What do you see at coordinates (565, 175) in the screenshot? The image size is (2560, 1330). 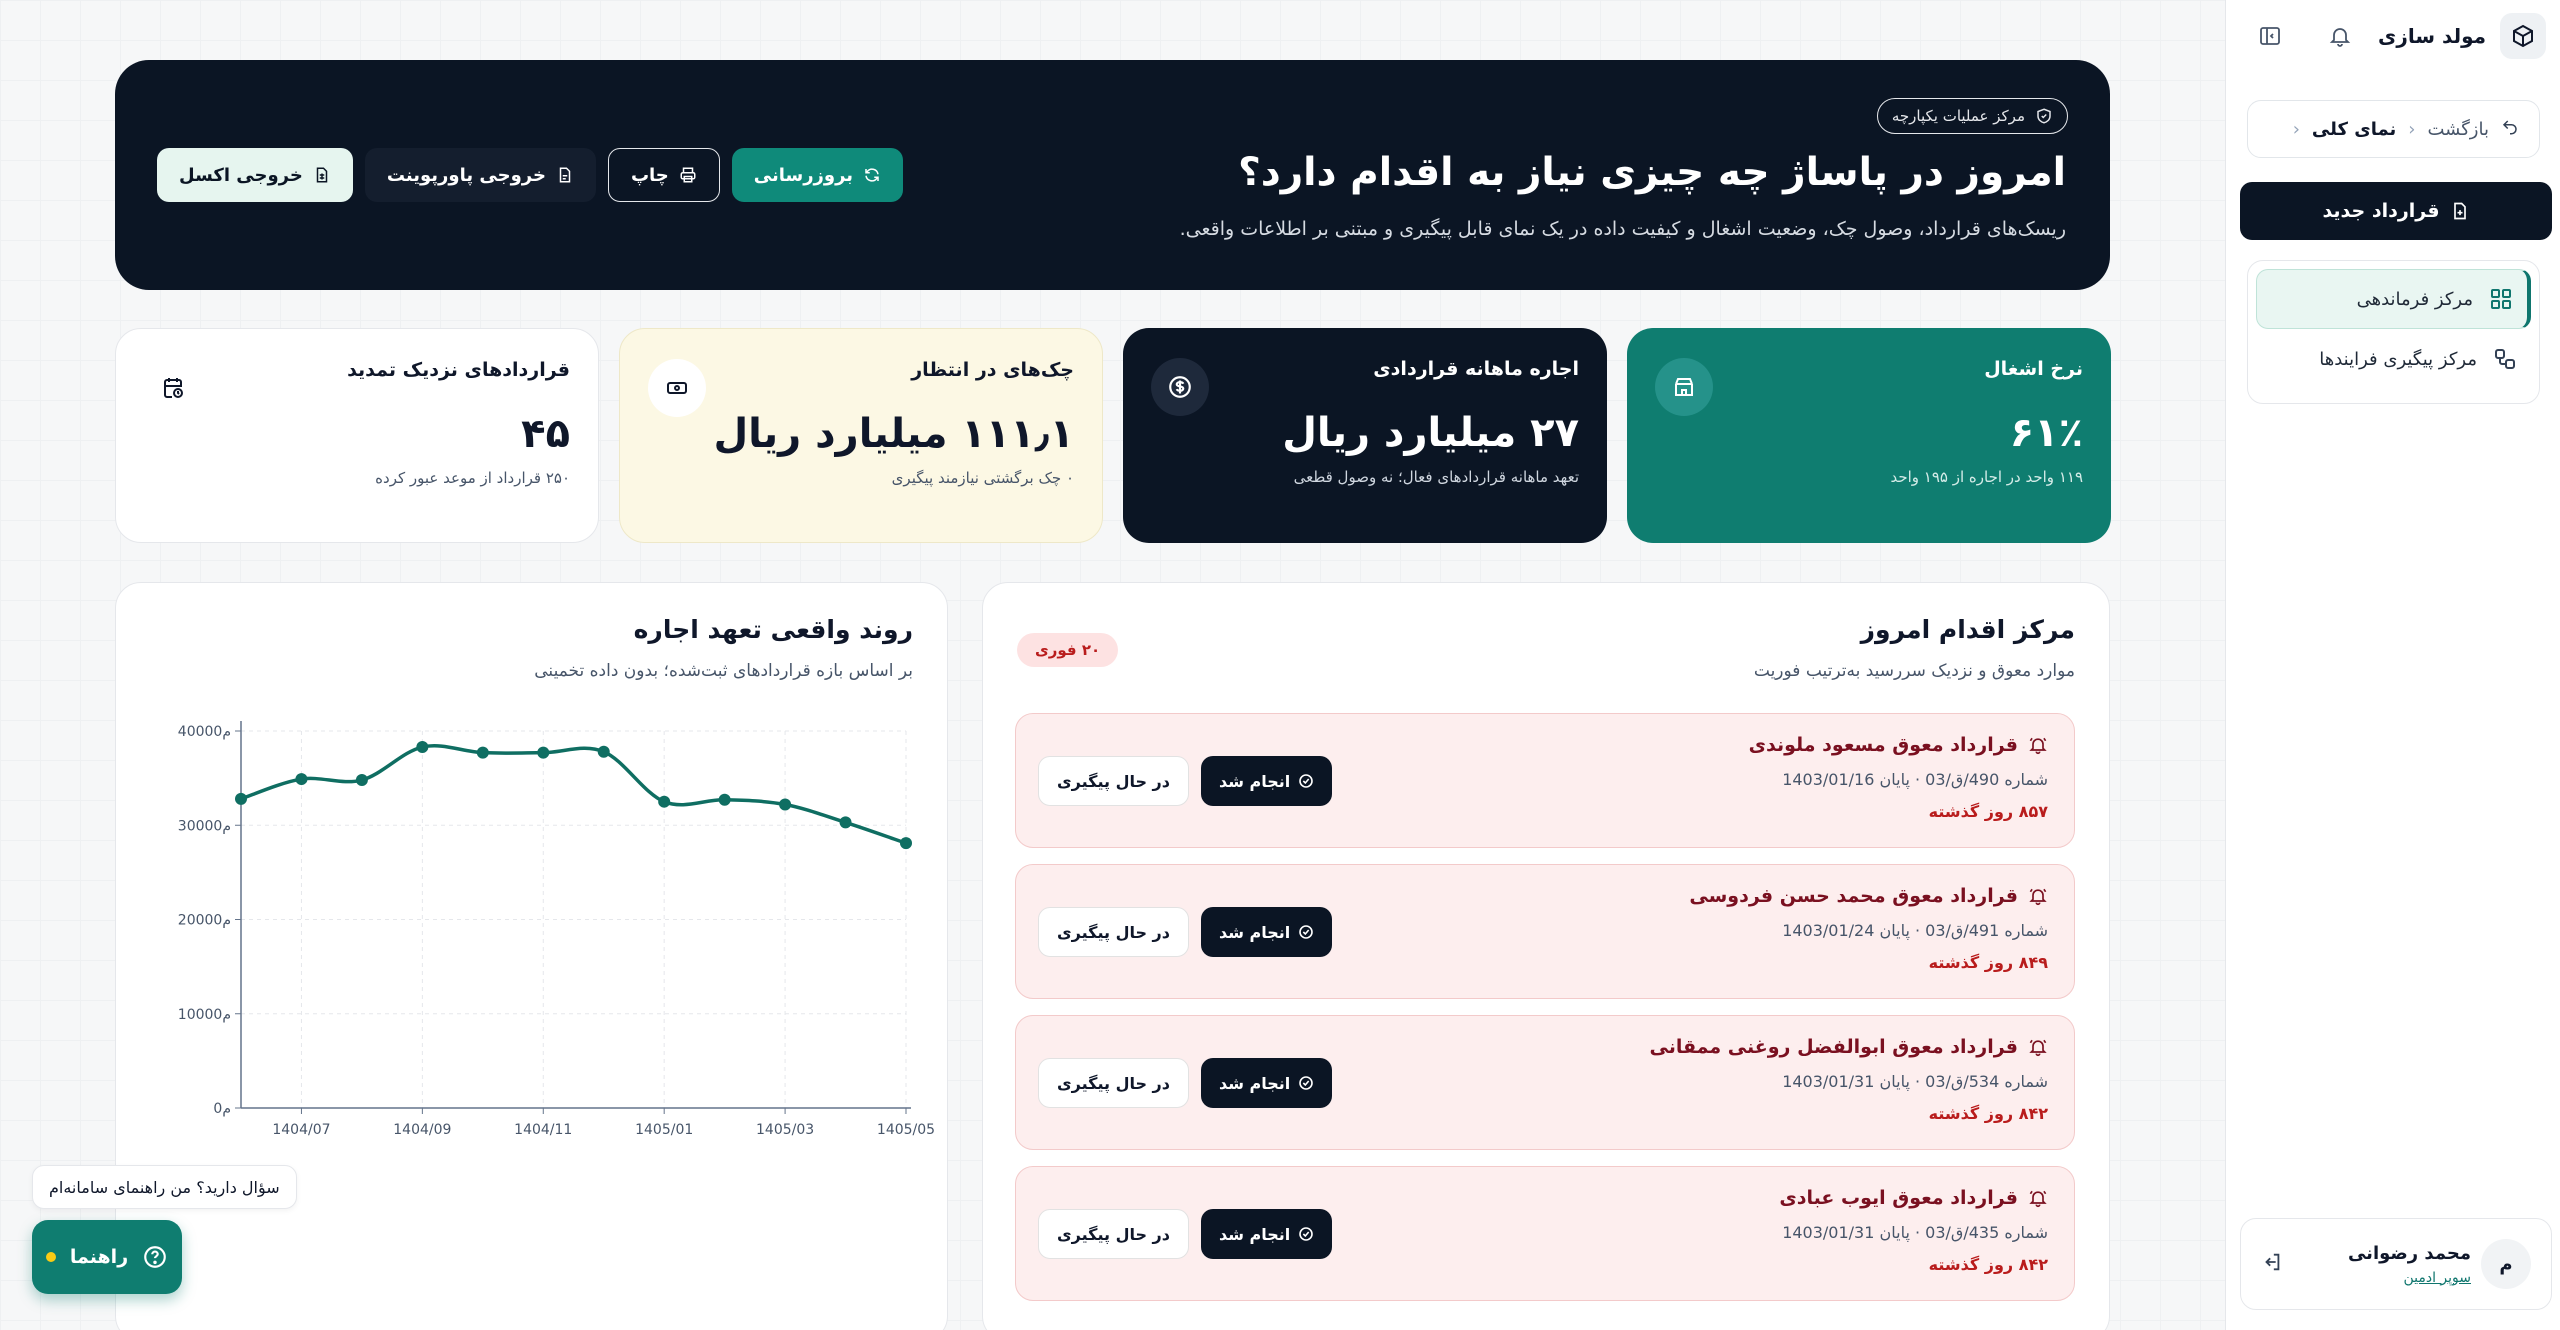 I see `file-icon` at bounding box center [565, 175].